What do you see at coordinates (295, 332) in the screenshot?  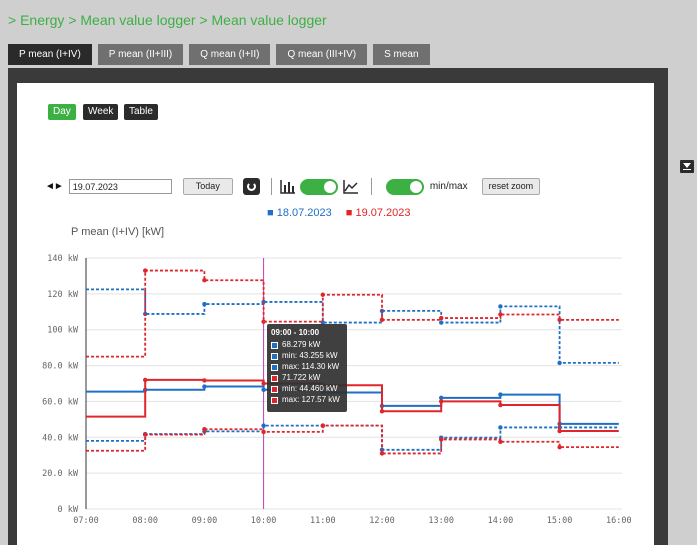 I see `tooltip-title: 09:00 - 10:00` at bounding box center [295, 332].